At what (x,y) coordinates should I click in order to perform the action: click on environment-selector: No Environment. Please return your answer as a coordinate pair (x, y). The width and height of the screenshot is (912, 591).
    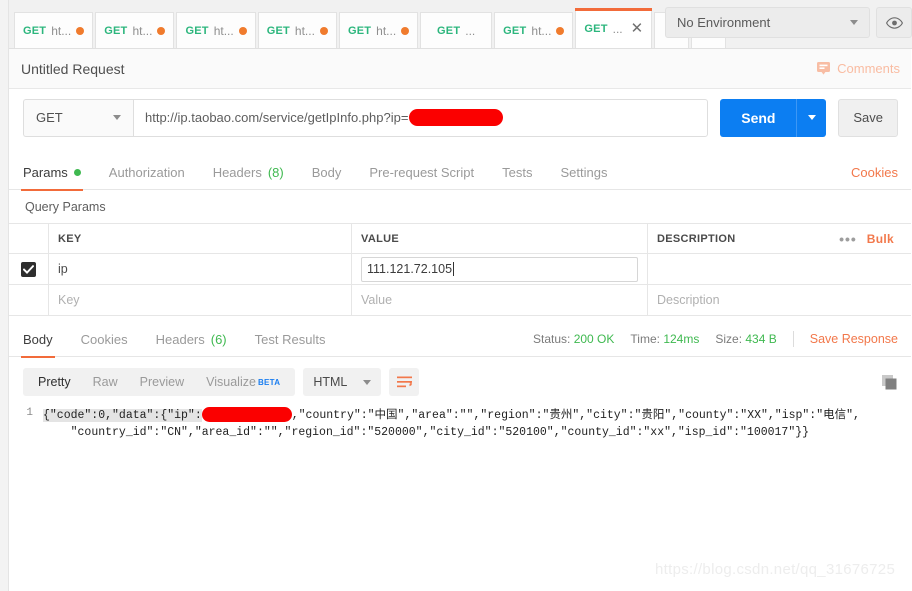
    Looking at the image, I should click on (767, 22).